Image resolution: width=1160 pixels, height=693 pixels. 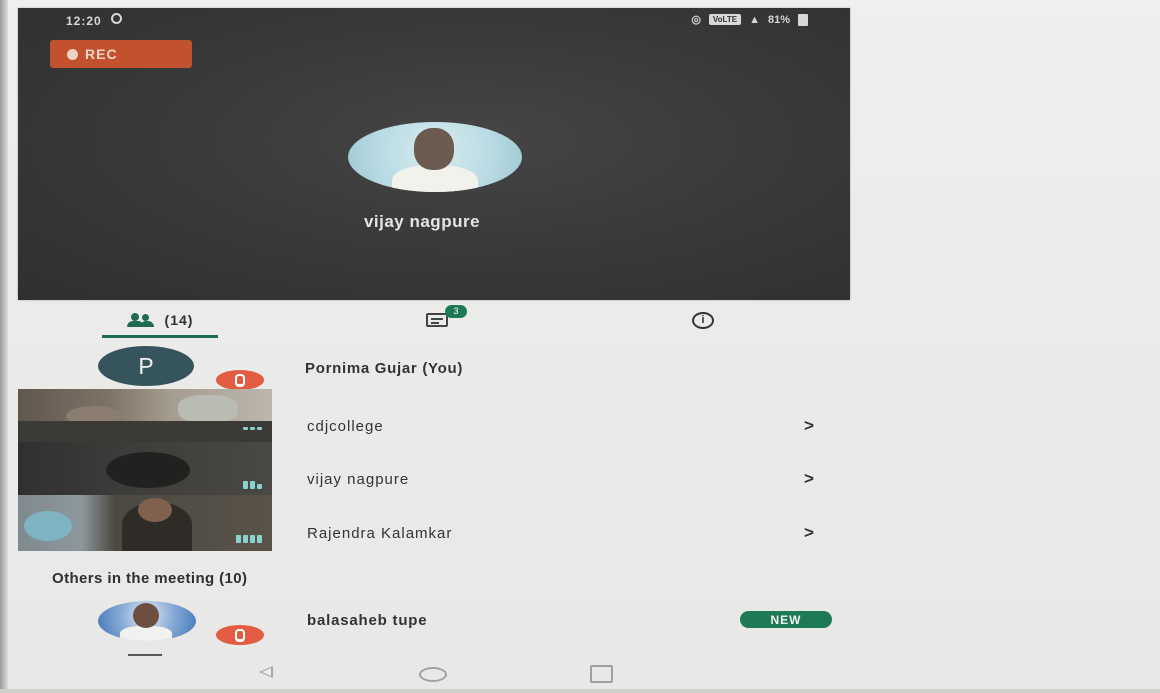 What do you see at coordinates (422, 221) in the screenshot?
I see `speaker-name: vijay nagpure` at bounding box center [422, 221].